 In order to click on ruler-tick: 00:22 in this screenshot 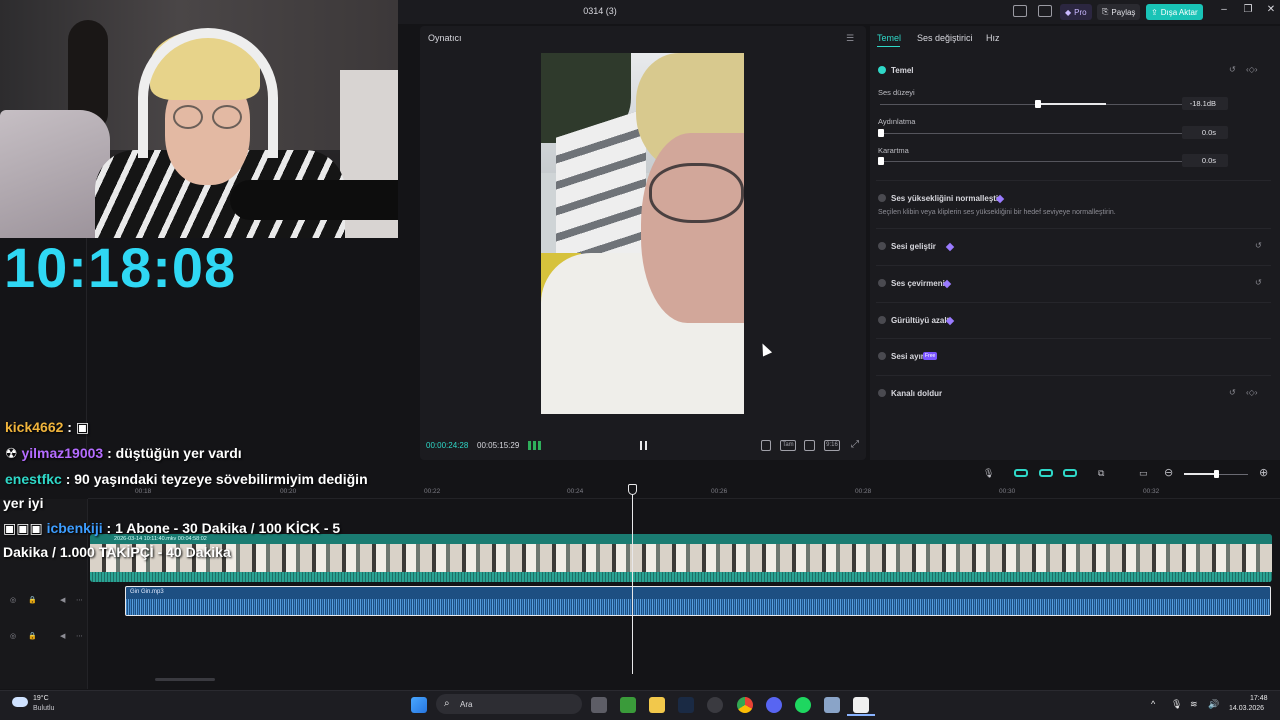, I will do `click(432, 491)`.